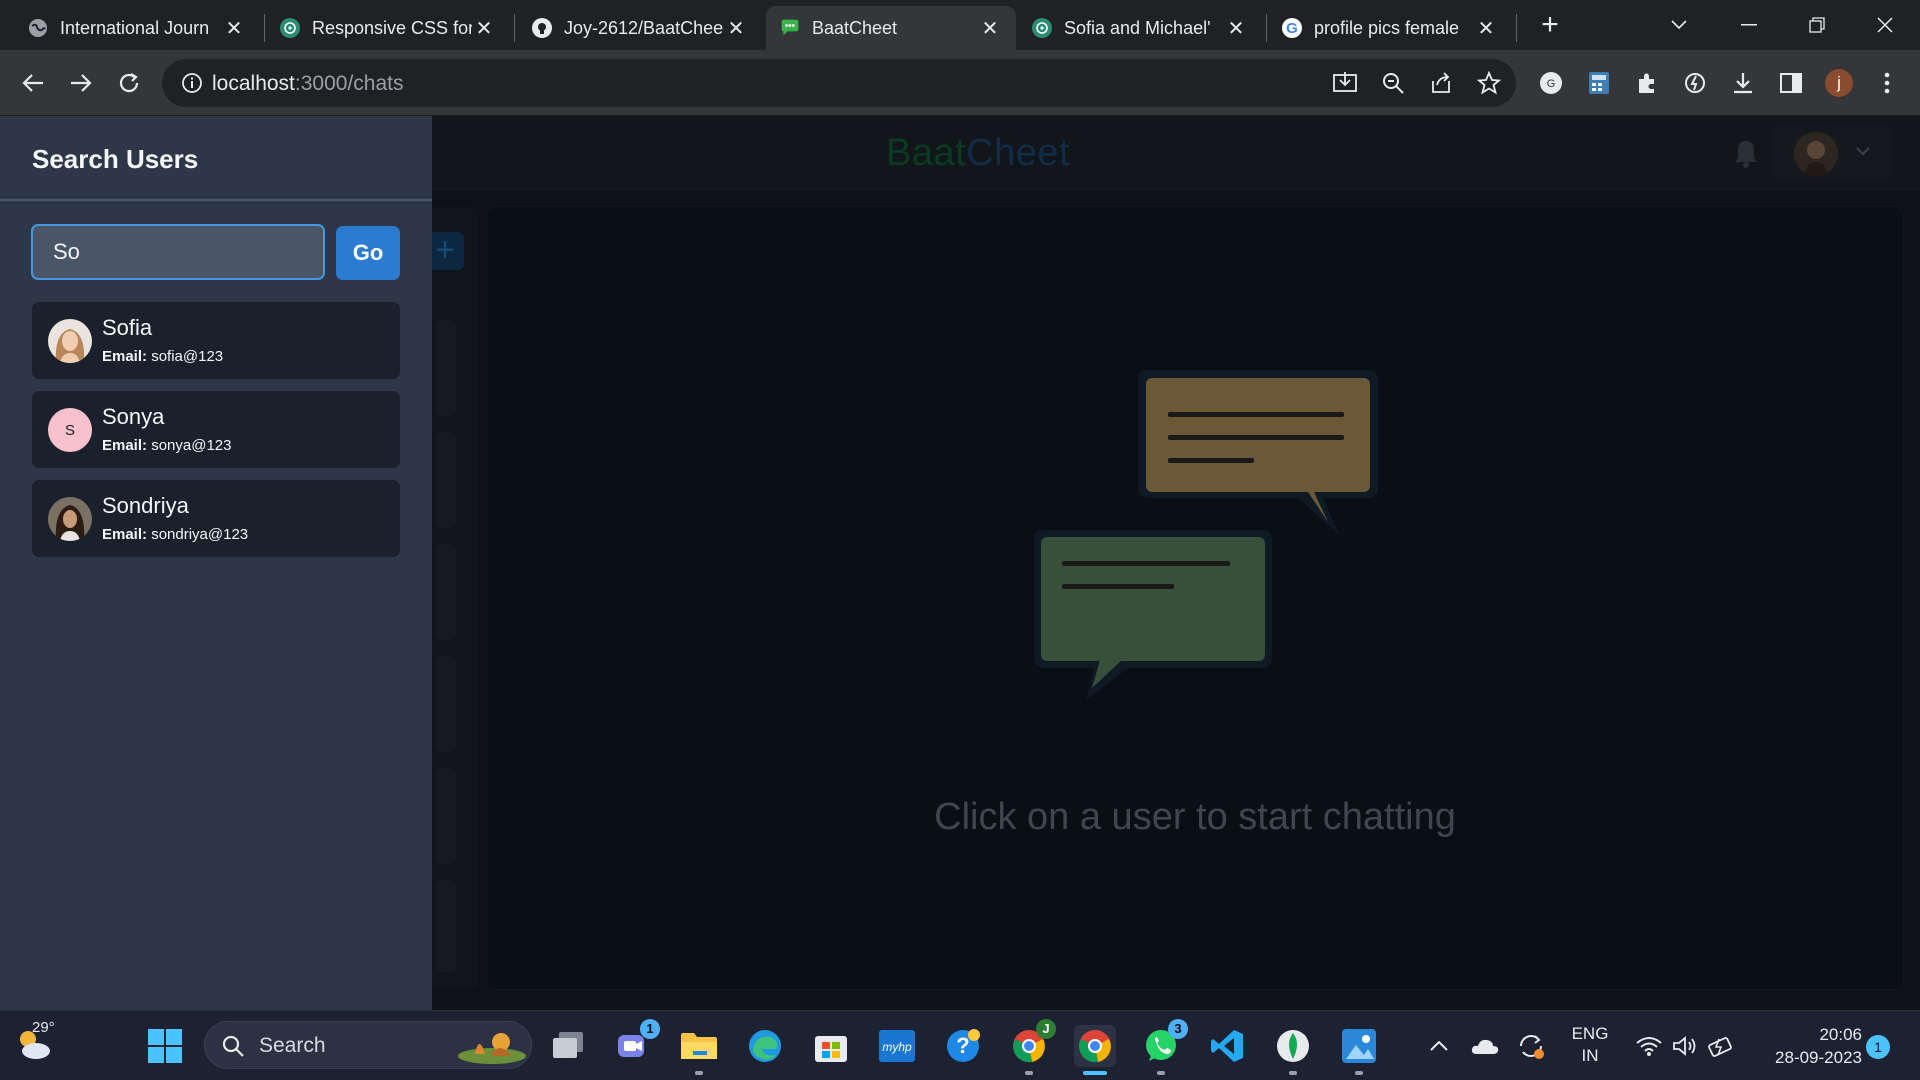  I want to click on tab-title: Joy-2612/BaatChee, so click(644, 27).